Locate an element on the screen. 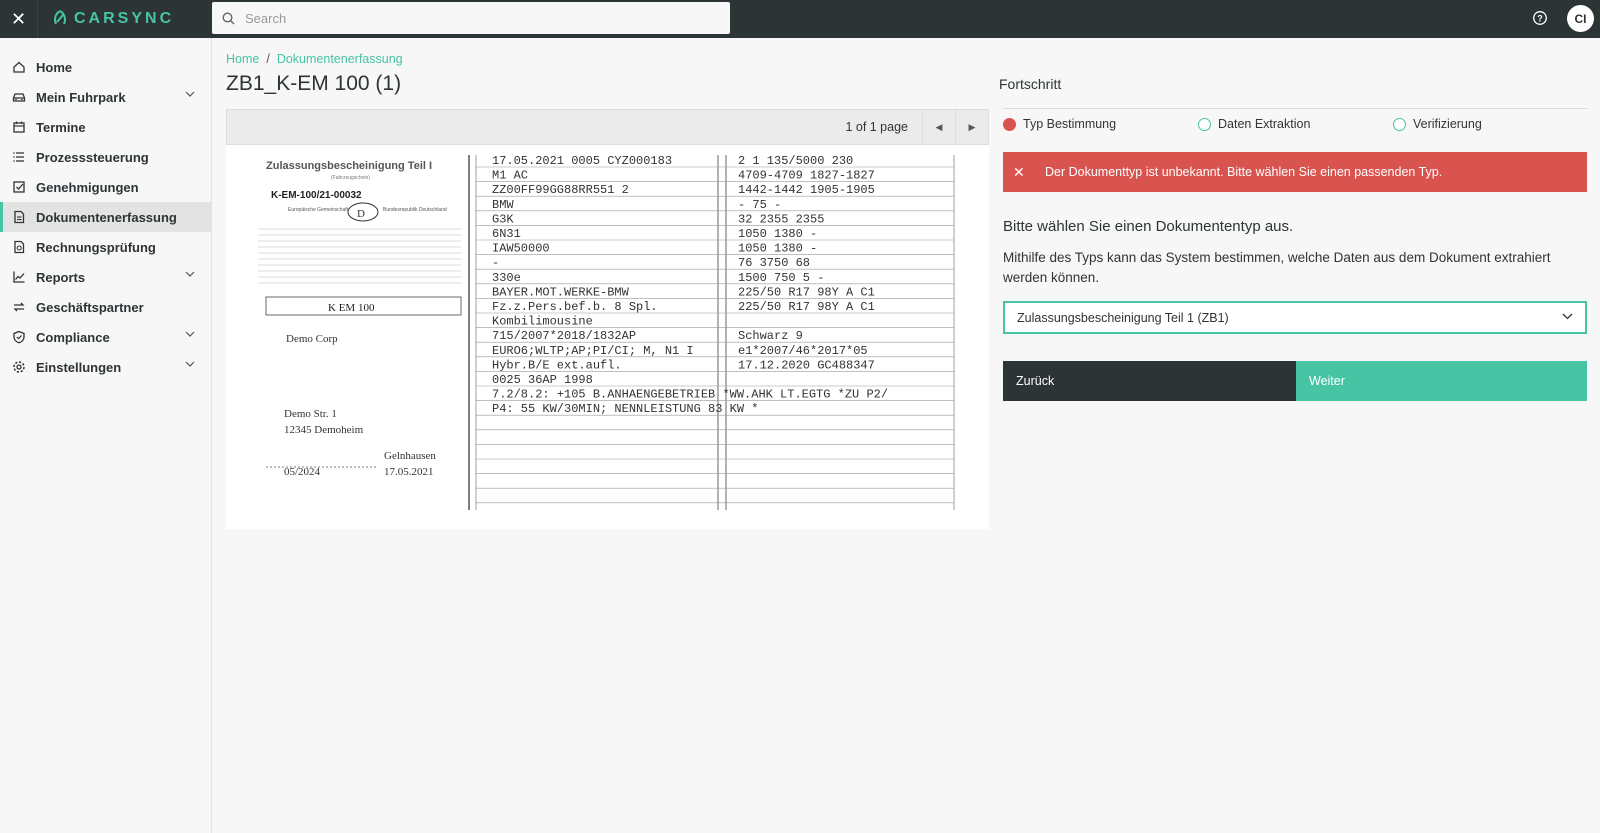 Image resolution: width=1600 pixels, height=833 pixels. doc-field-right: 1442-1442 1905-1905 is located at coordinates (806, 190).